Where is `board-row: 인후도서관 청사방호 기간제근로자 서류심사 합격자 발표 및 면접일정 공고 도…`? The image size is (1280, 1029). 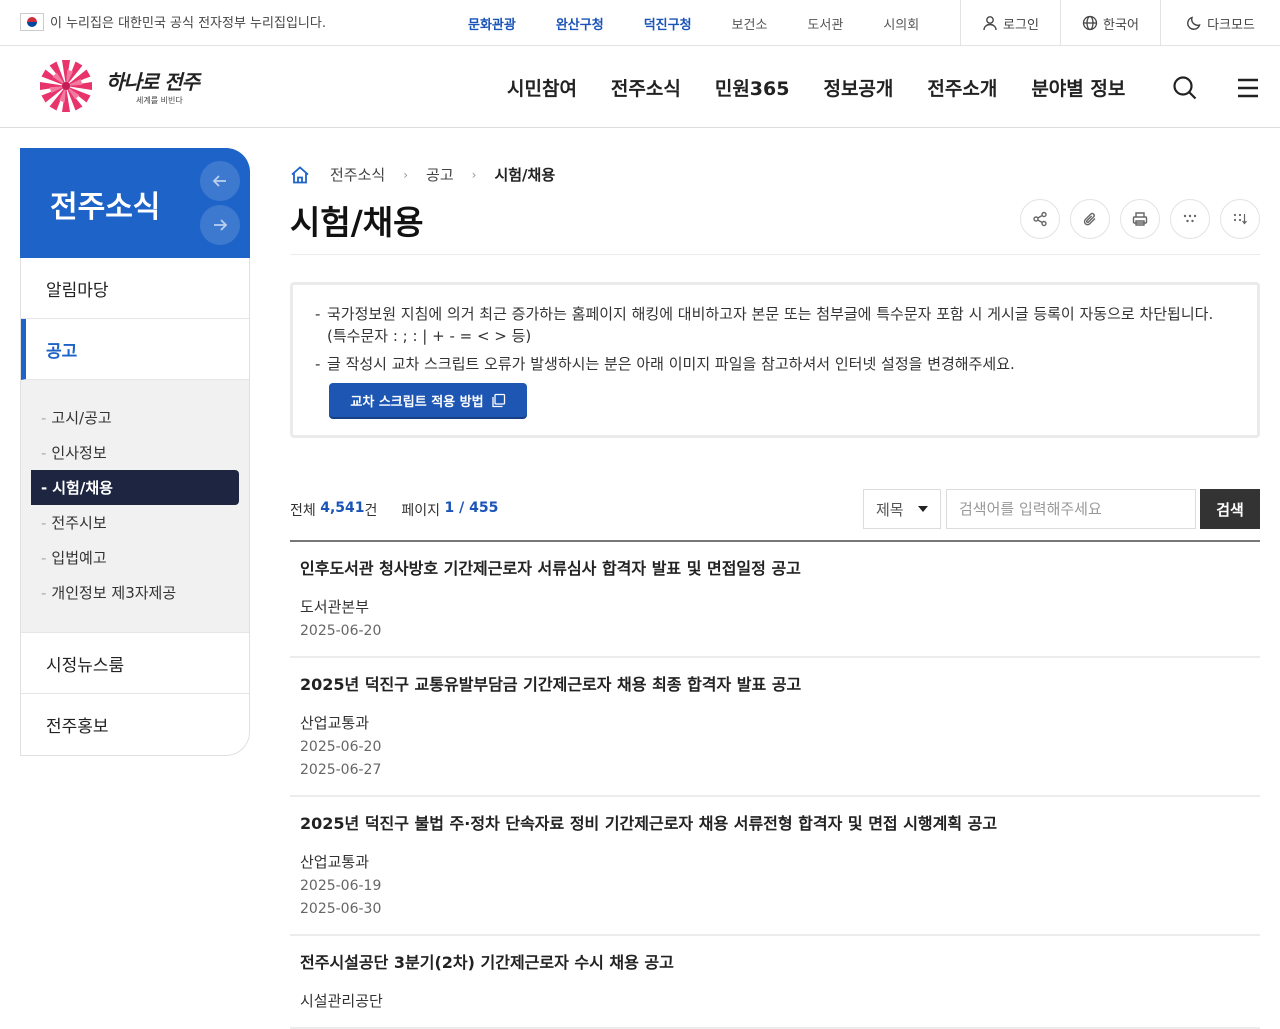
board-row: 인후도서관 청사방호 기간제근로자 서류심사 합격자 발표 및 면접일정 공고 도… is located at coordinates (775, 600).